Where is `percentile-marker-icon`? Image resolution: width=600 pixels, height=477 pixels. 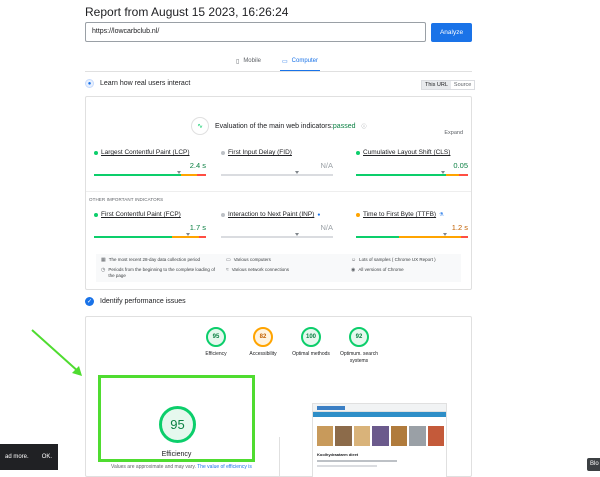 percentile-marker-icon is located at coordinates (296, 172).